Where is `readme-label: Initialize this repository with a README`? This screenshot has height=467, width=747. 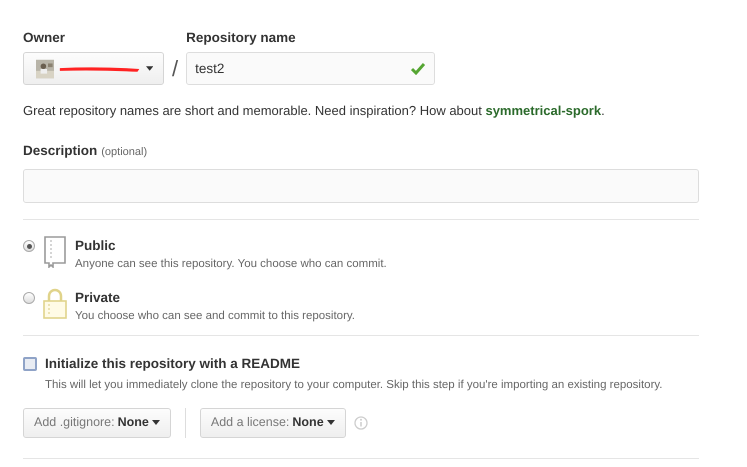
readme-label: Initialize this repository with a README is located at coordinates (173, 364).